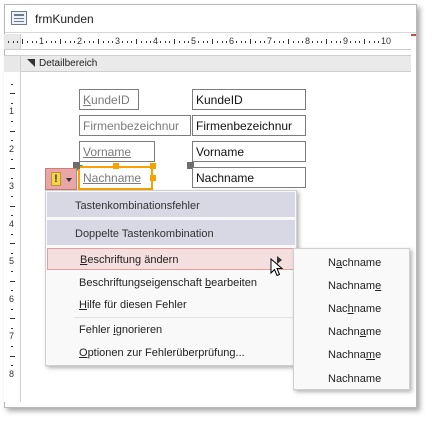 The height and width of the screenshot is (424, 442). What do you see at coordinates (12, 63) in the screenshot?
I see `section-ruler-gap` at bounding box center [12, 63].